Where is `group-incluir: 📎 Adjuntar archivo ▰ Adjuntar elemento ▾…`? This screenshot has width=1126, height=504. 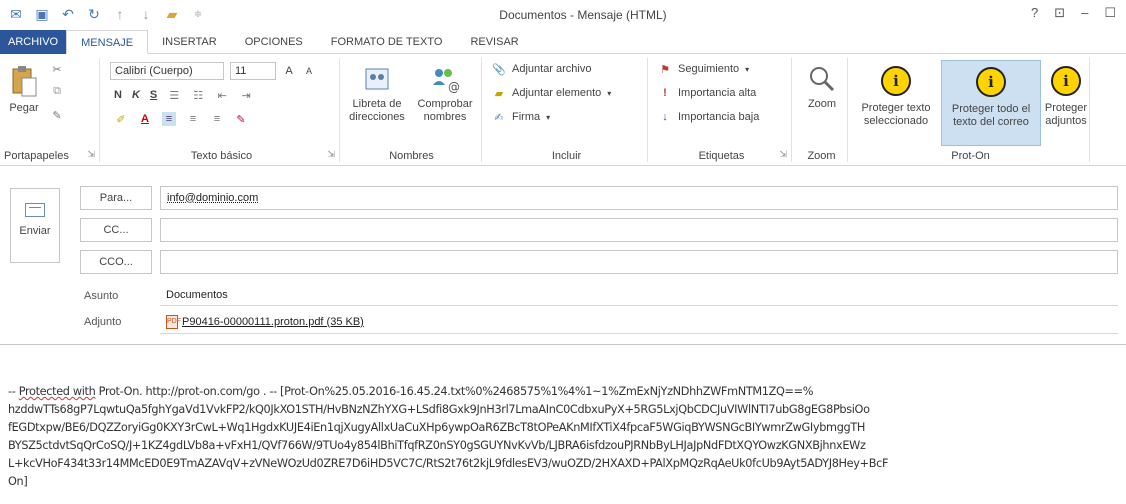 group-incluir: 📎 Adjuntar archivo ▰ Adjuntar elemento ▾… is located at coordinates (567, 110).